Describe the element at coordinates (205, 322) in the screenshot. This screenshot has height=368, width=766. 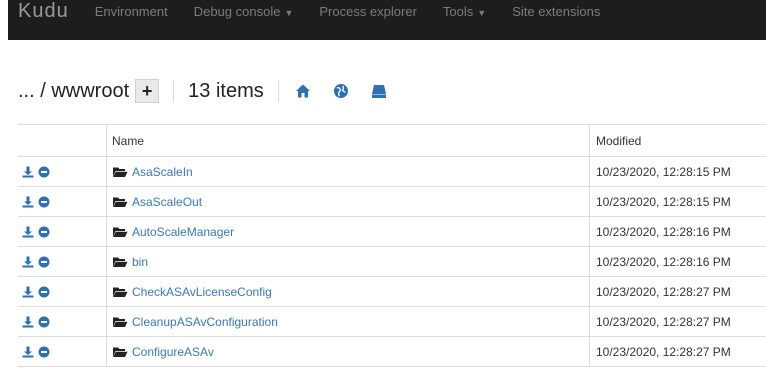
I see `folder-link: CleanupASAvConfiguration` at that location.